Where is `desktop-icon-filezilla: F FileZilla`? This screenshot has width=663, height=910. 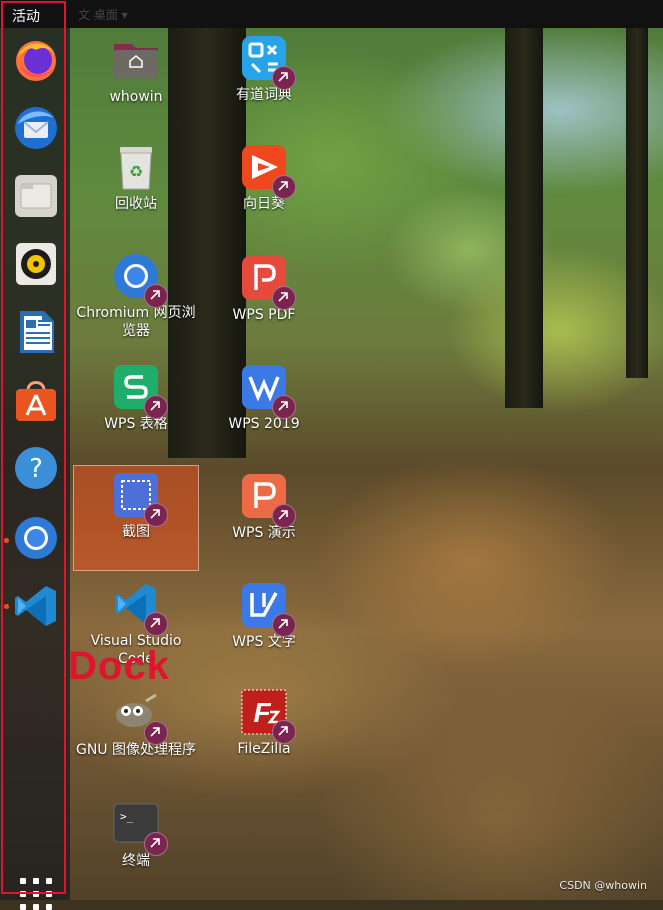 desktop-icon-filezilla: F FileZilla is located at coordinates (264, 723).